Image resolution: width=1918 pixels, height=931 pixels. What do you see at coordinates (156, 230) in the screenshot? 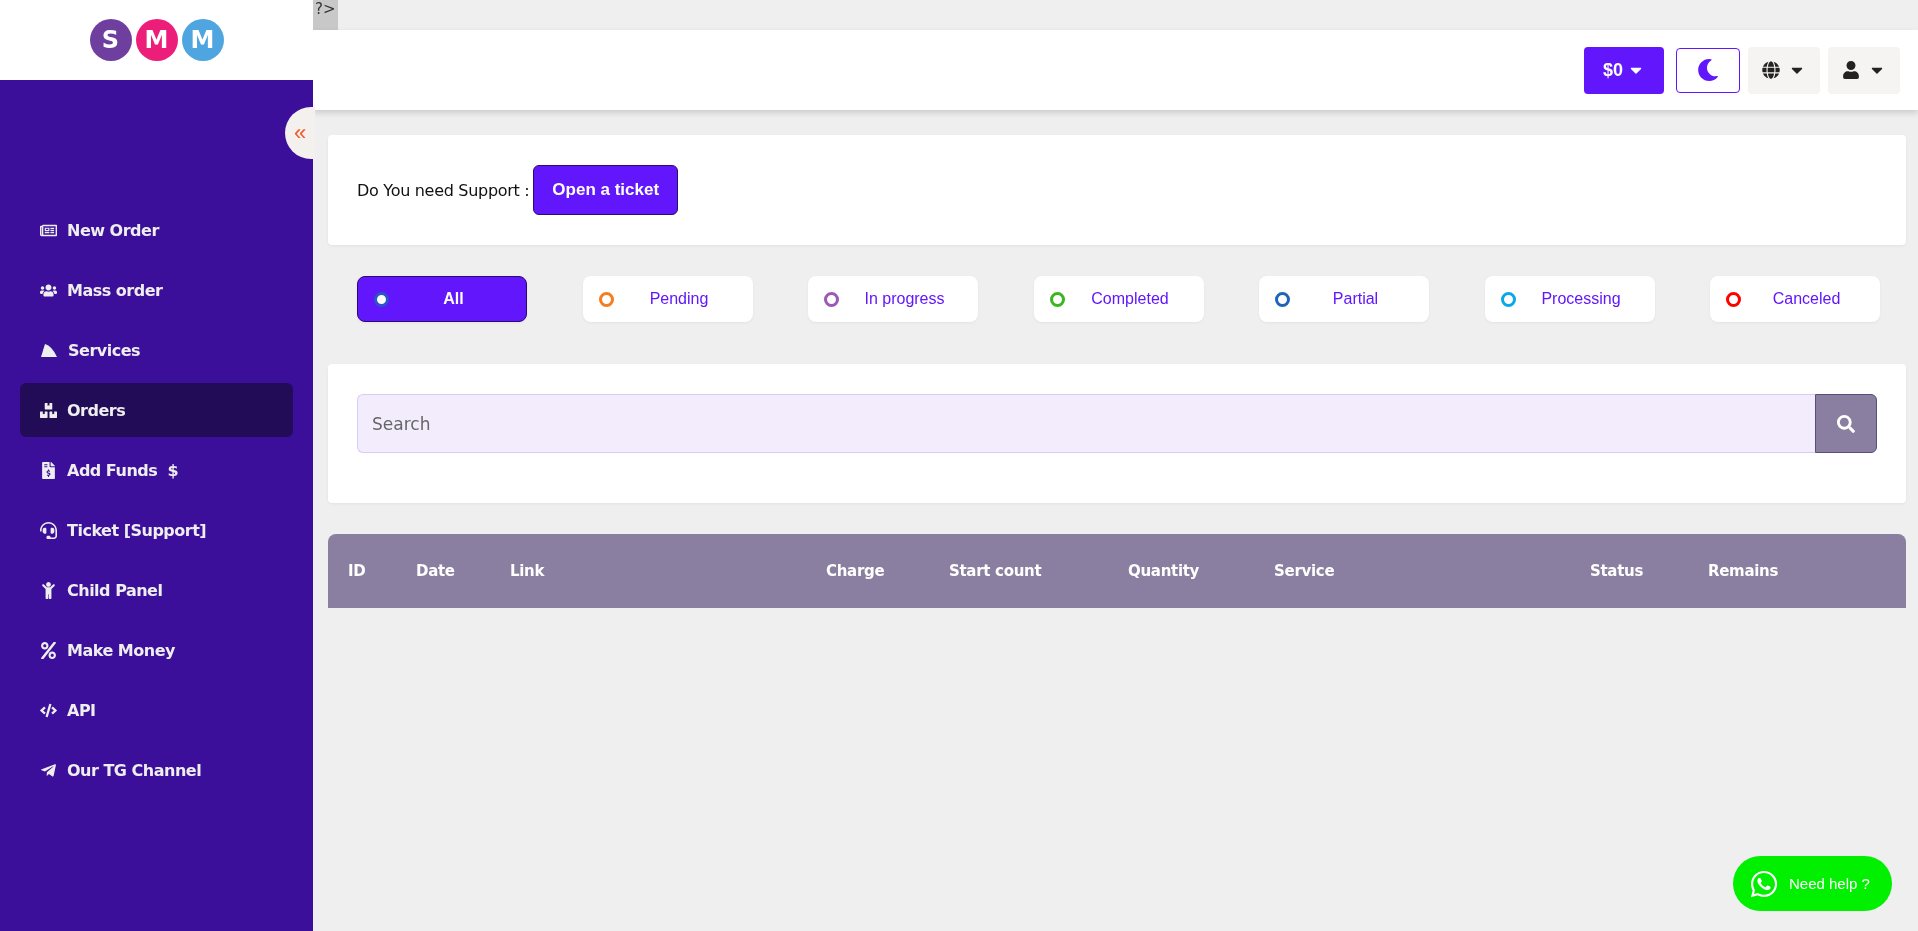
I see `sidebar-item: New Order` at bounding box center [156, 230].